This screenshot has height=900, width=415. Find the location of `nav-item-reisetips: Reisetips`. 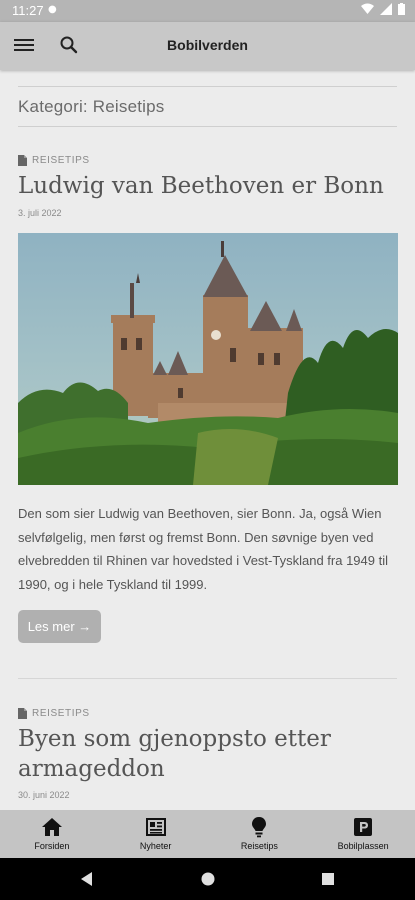

nav-item-reisetips: Reisetips is located at coordinates (260, 834).